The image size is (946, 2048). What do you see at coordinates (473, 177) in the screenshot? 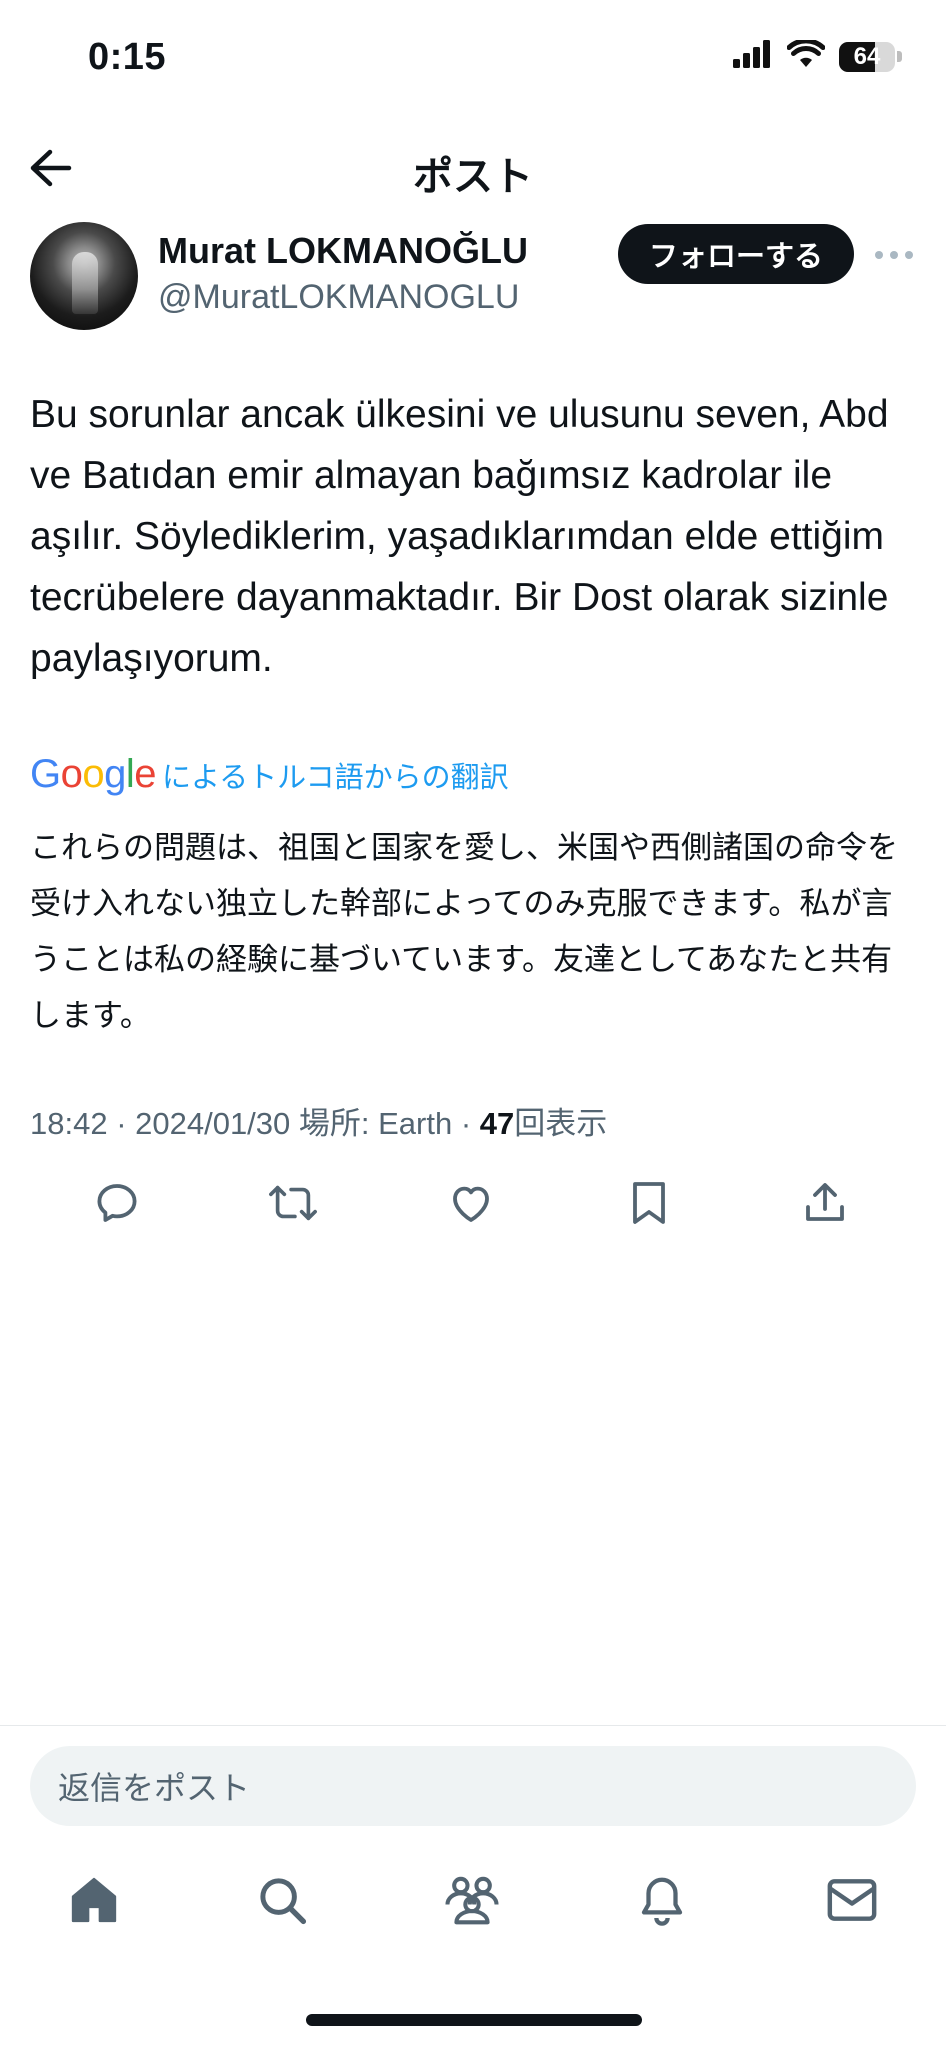
I see `page-title: ポスト` at bounding box center [473, 177].